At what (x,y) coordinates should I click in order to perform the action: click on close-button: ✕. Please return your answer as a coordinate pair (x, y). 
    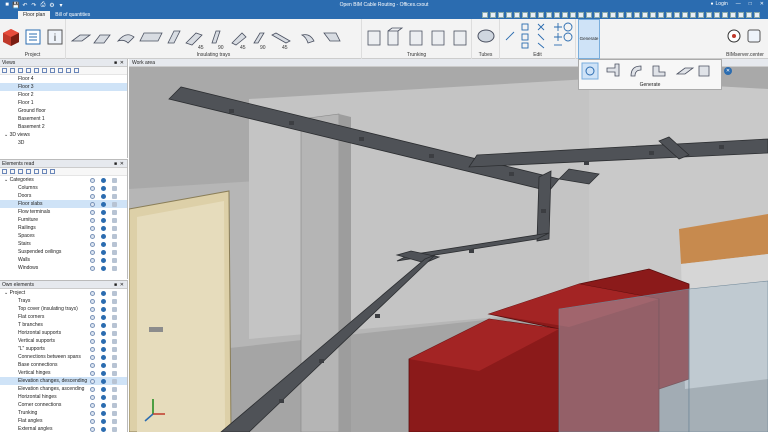
    Looking at the image, I should click on (762, 4).